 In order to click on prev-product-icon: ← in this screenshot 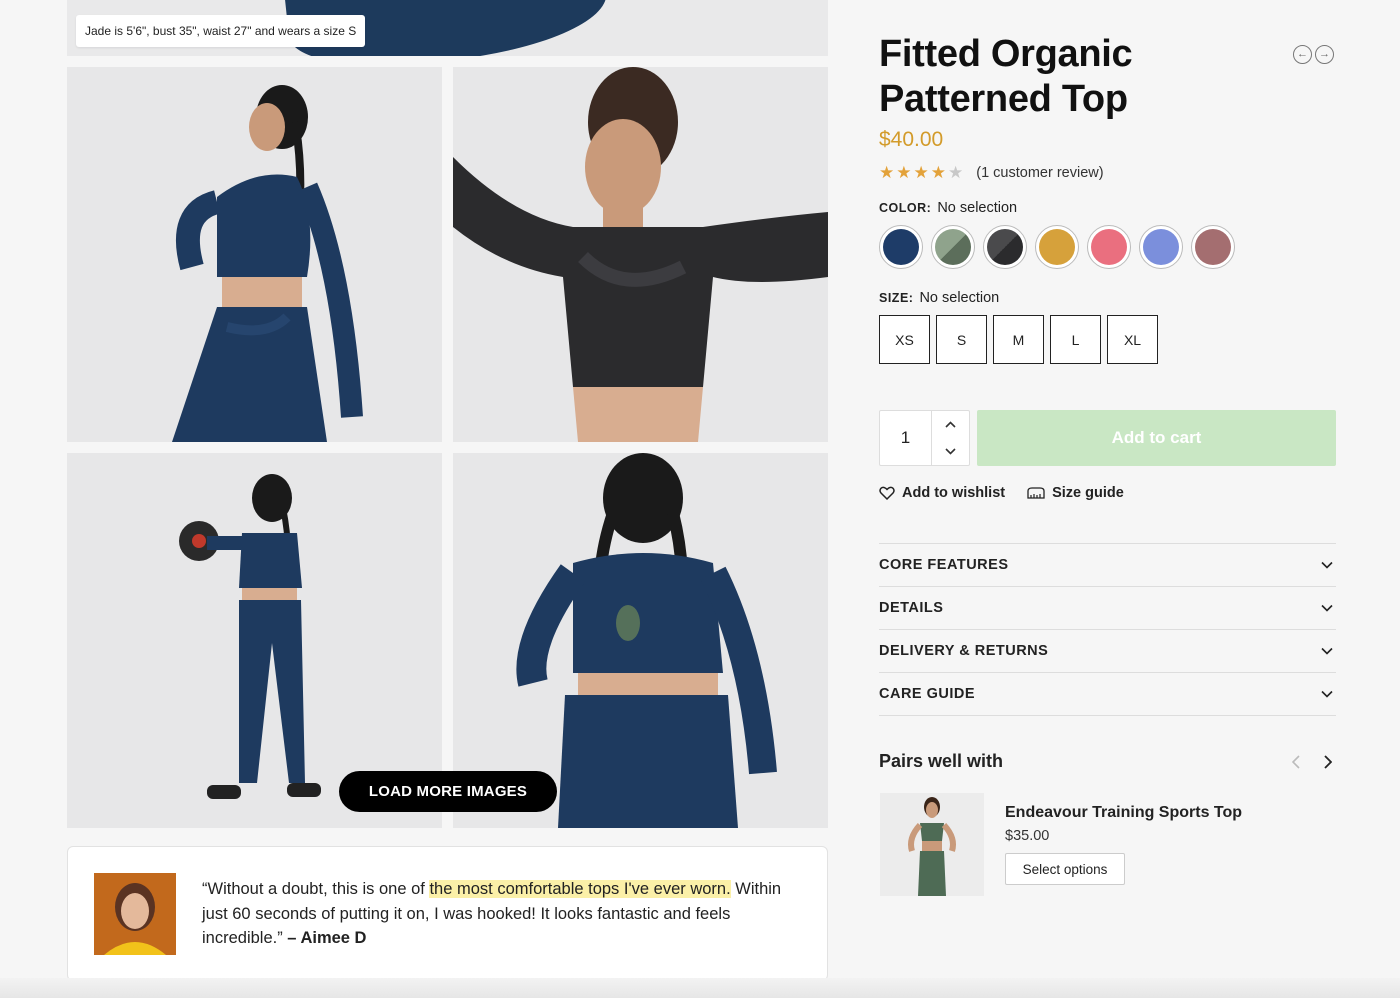, I will do `click(1302, 54)`.